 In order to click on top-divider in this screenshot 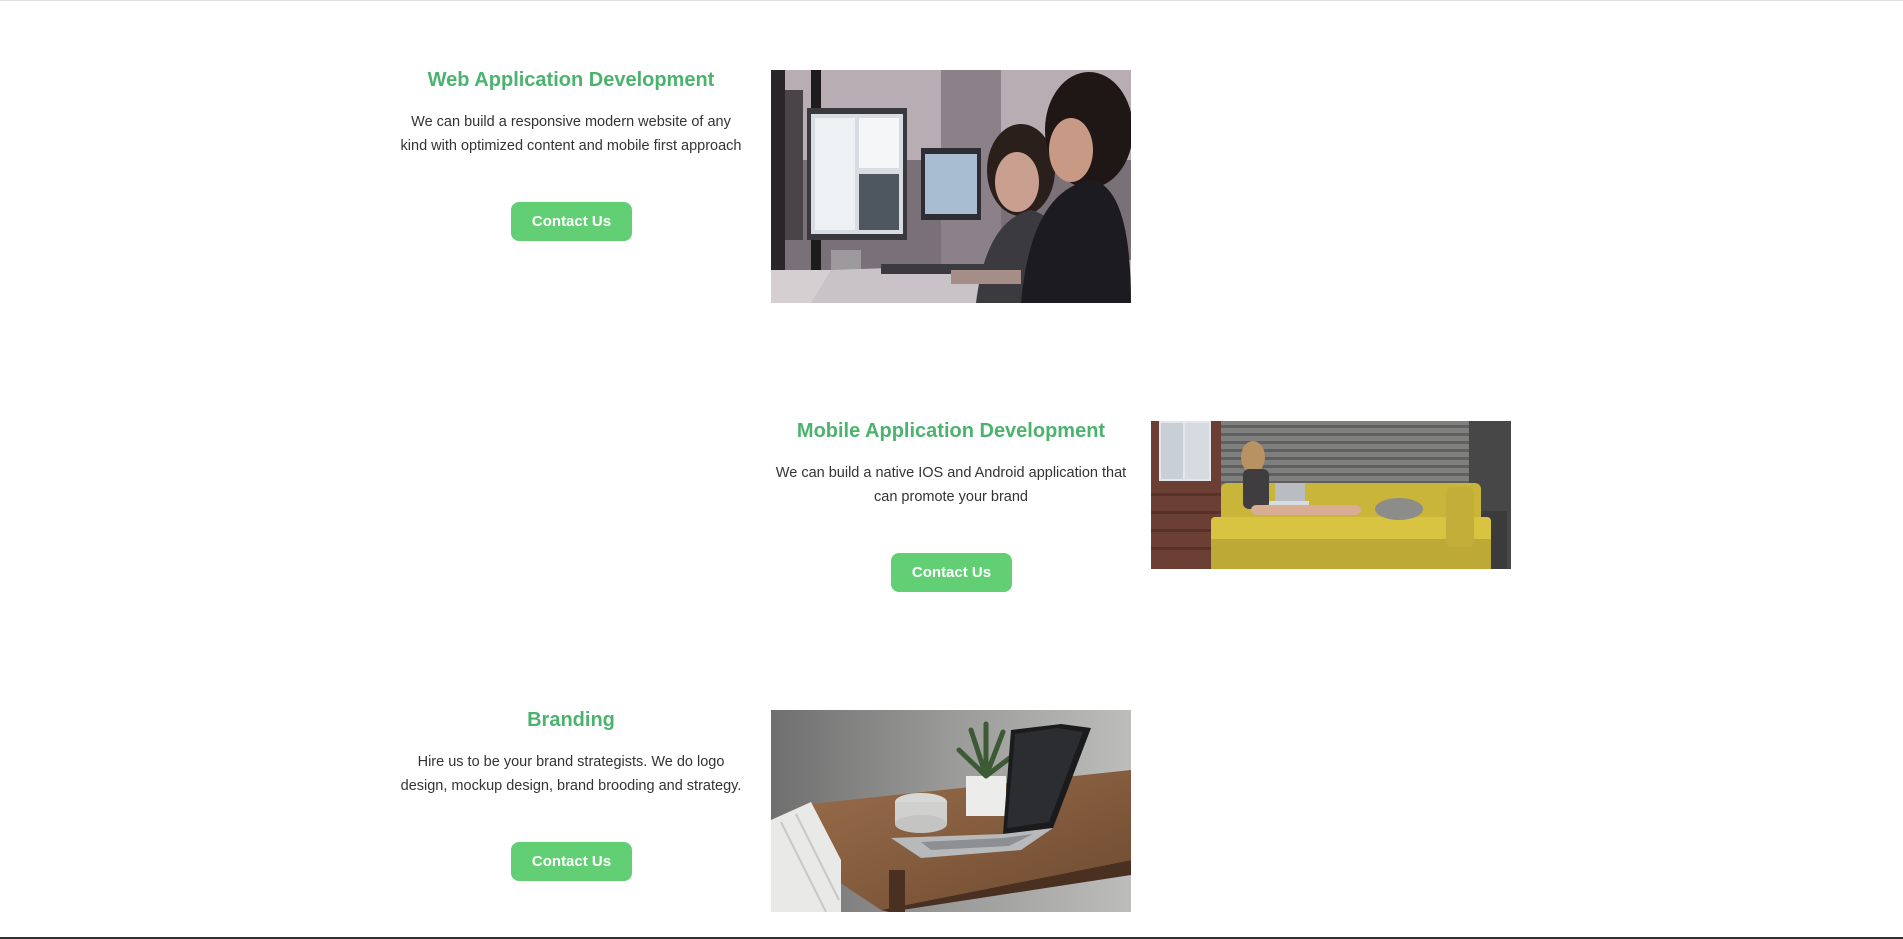, I will do `click(951, 0)`.